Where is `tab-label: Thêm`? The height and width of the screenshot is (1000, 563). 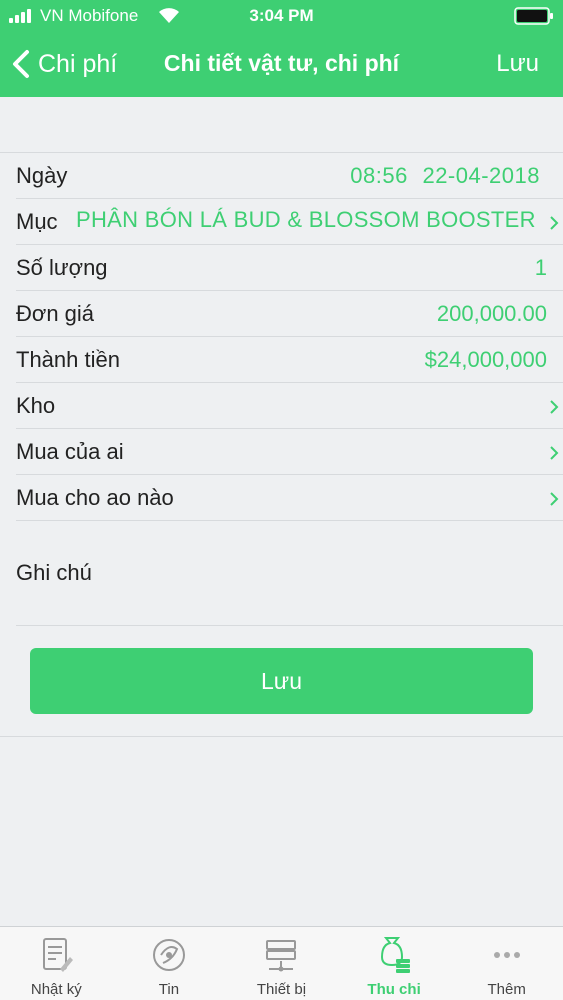 tab-label: Thêm is located at coordinates (506, 989).